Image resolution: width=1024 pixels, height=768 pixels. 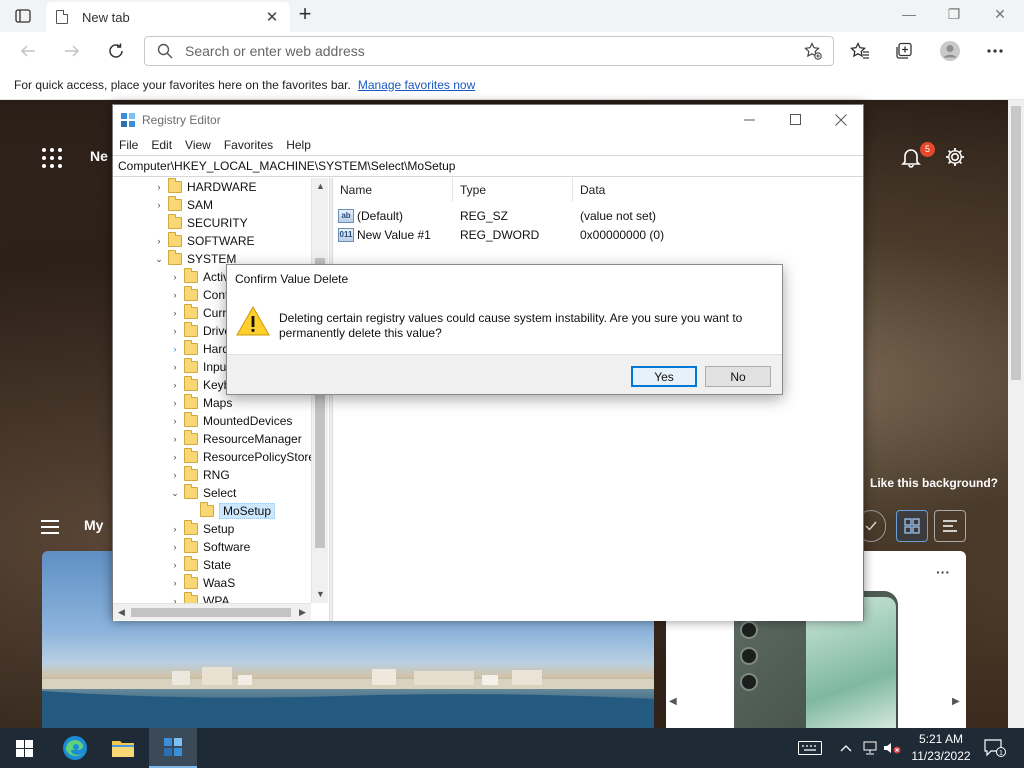 I want to click on notifications-bell-icon, so click(x=911, y=157).